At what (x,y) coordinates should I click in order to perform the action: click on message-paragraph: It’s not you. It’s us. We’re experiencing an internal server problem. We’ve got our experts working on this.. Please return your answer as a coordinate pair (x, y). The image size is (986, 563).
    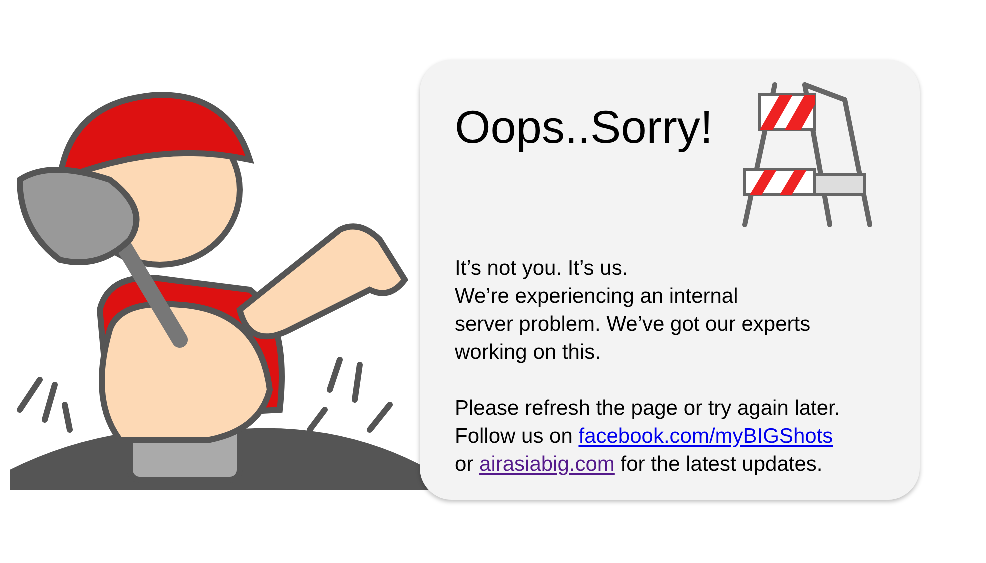
    Looking at the image, I should click on (633, 311).